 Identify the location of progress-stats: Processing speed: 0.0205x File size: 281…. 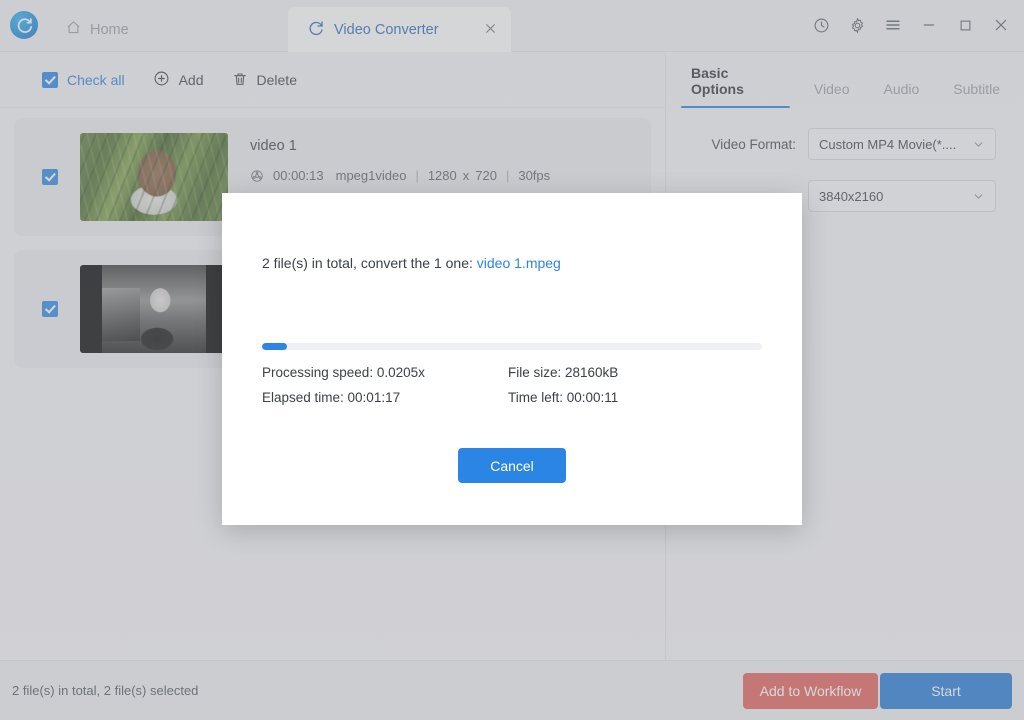
(512, 385).